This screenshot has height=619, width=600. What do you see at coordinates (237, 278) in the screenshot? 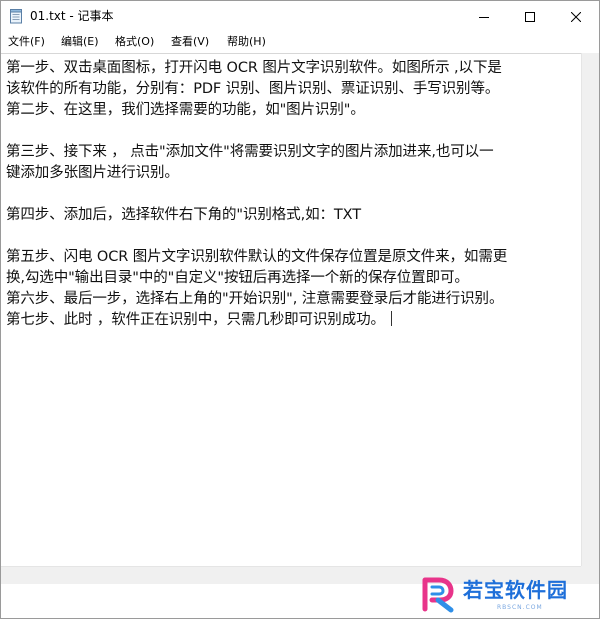
I see `text-line: 换,勾选中"输出目录"中的"自定义"按钮后再选择一个新的保存位置即可。` at bounding box center [237, 278].